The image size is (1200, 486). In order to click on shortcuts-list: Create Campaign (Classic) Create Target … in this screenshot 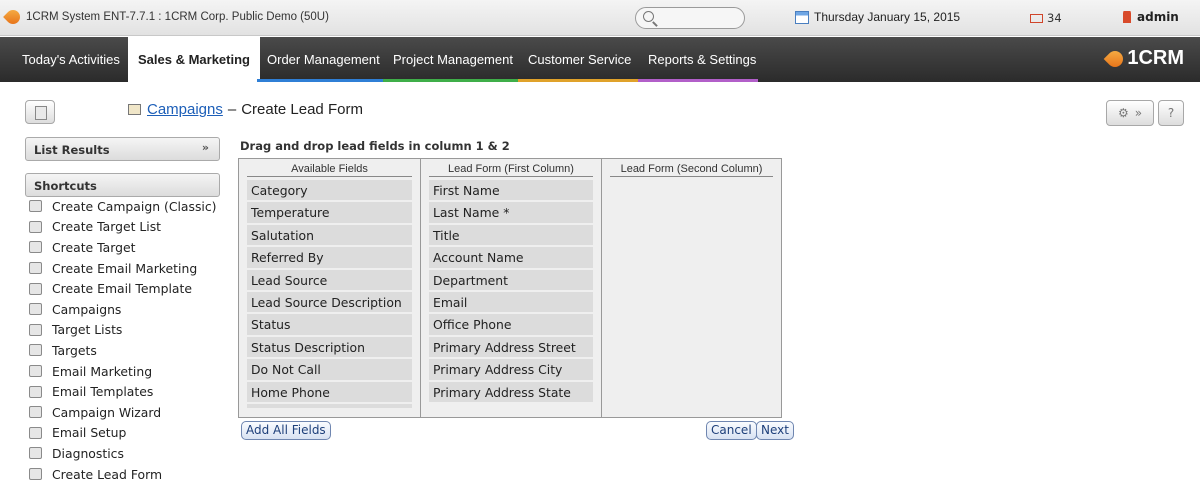, I will do `click(122, 340)`.